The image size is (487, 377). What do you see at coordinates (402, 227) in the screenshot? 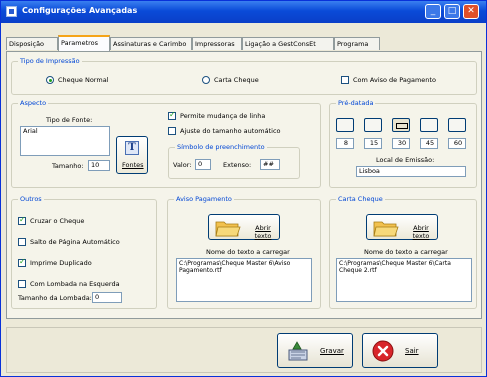
I see `carta-abrir-texto-button: Abrir texto` at bounding box center [402, 227].